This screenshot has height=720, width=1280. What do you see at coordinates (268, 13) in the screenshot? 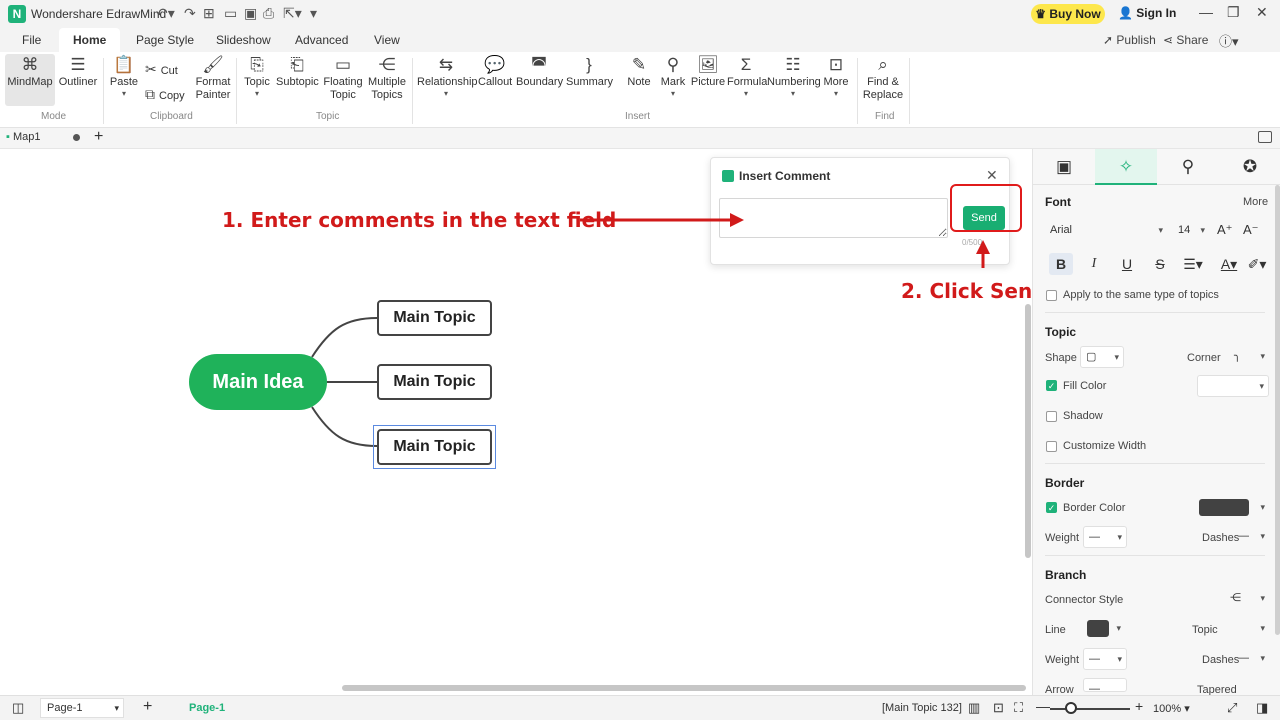
I see `print-icon: ⎙` at bounding box center [268, 13].